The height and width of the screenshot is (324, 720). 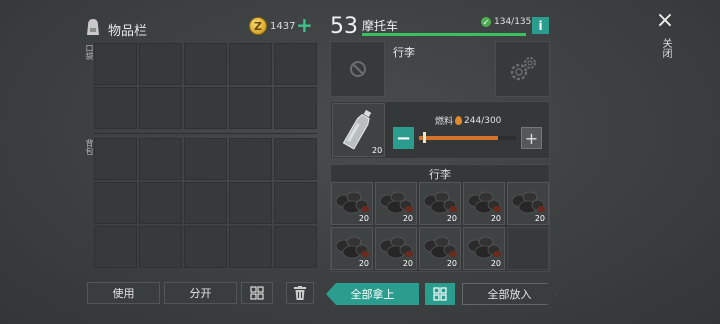 I want to click on close-button: ×, so click(x=665, y=21).